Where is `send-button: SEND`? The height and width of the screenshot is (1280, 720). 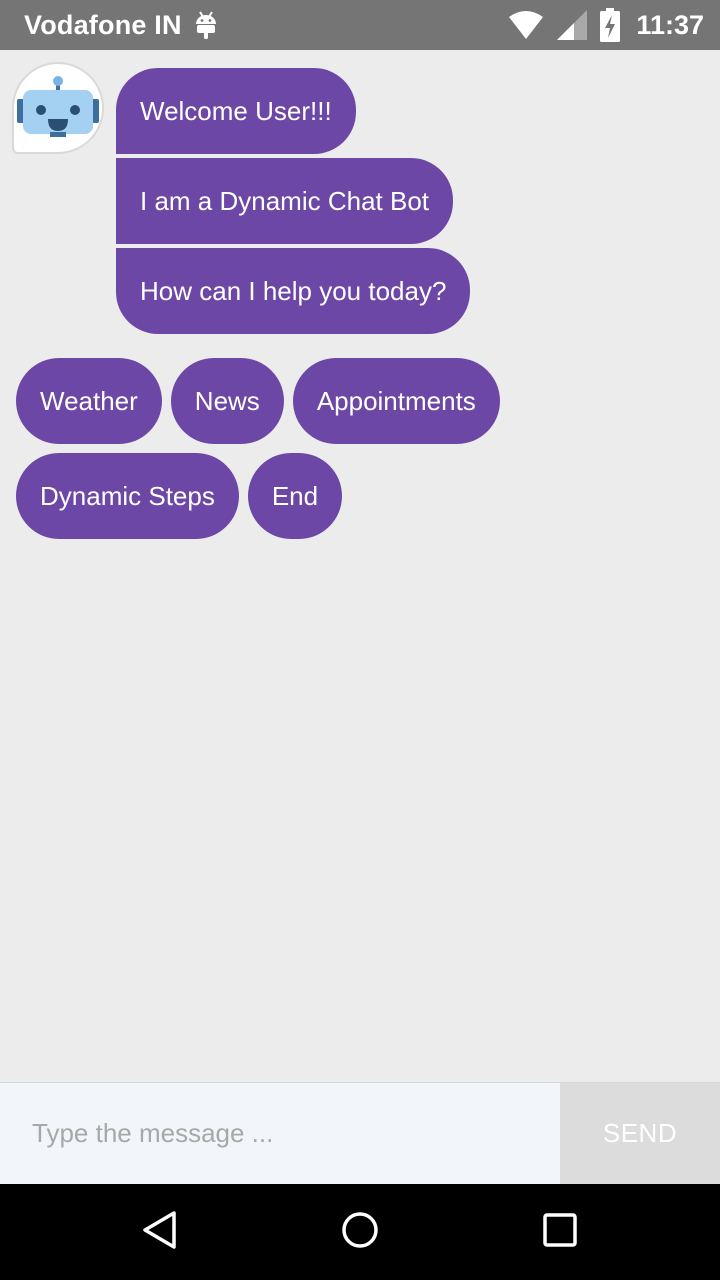 send-button: SEND is located at coordinates (640, 1133).